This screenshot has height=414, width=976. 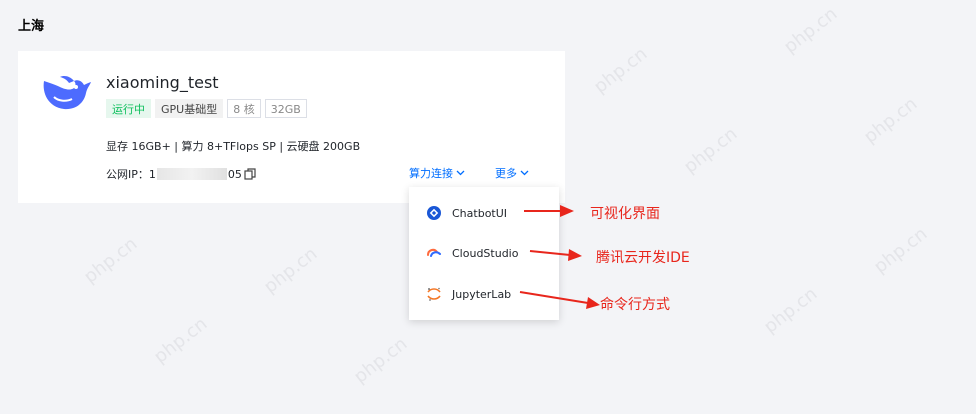 What do you see at coordinates (244, 108) in the screenshot?
I see `cpu-cores-tag: 8 核` at bounding box center [244, 108].